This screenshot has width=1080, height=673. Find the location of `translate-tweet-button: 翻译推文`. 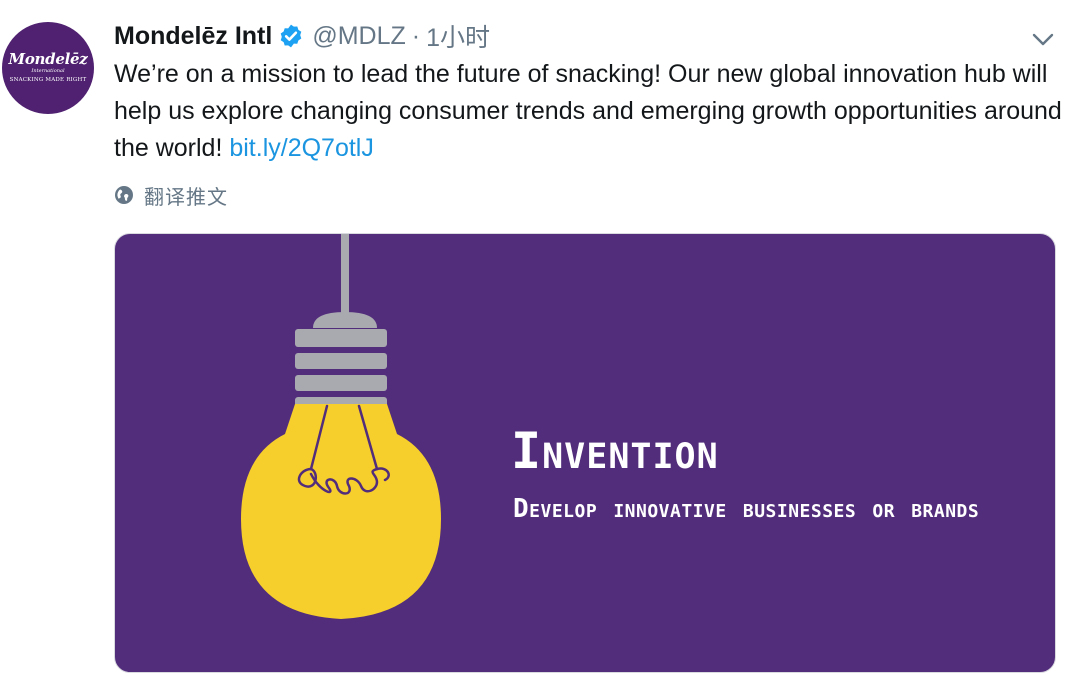

translate-tweet-button: 翻译推文 is located at coordinates (171, 195).